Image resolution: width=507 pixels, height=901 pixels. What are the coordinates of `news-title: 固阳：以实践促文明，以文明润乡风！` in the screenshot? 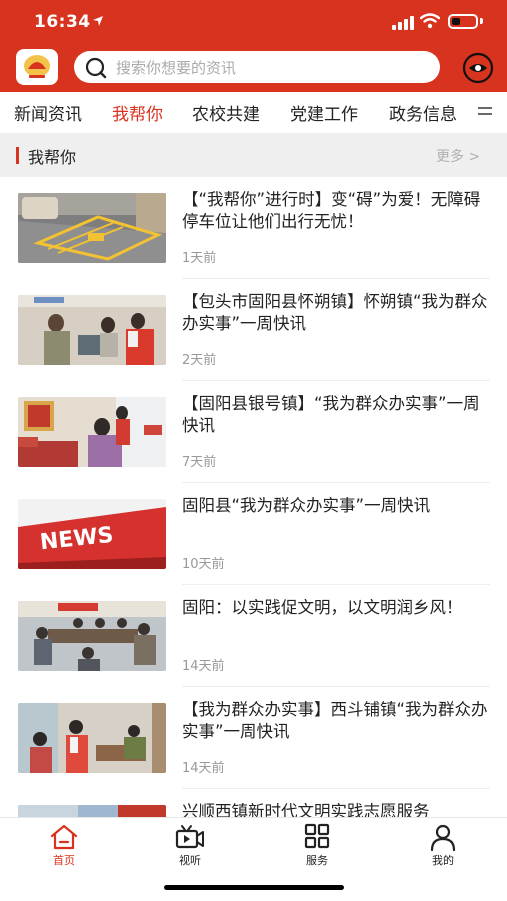 It's located at (322, 607).